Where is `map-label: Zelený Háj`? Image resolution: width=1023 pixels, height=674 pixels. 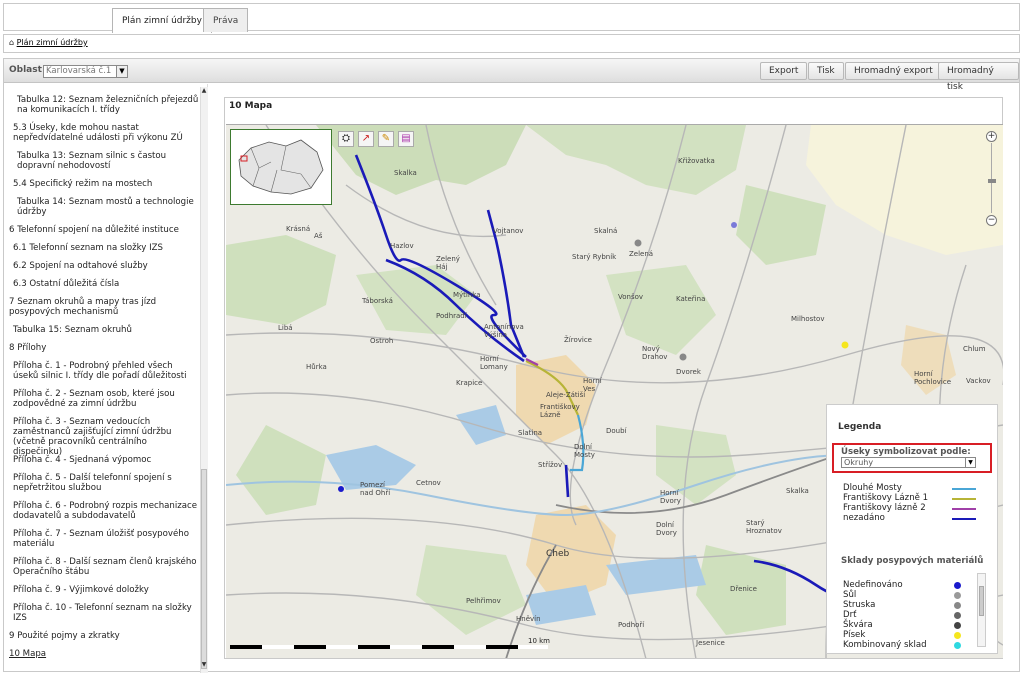 map-label: Zelený Háj is located at coordinates (448, 263).